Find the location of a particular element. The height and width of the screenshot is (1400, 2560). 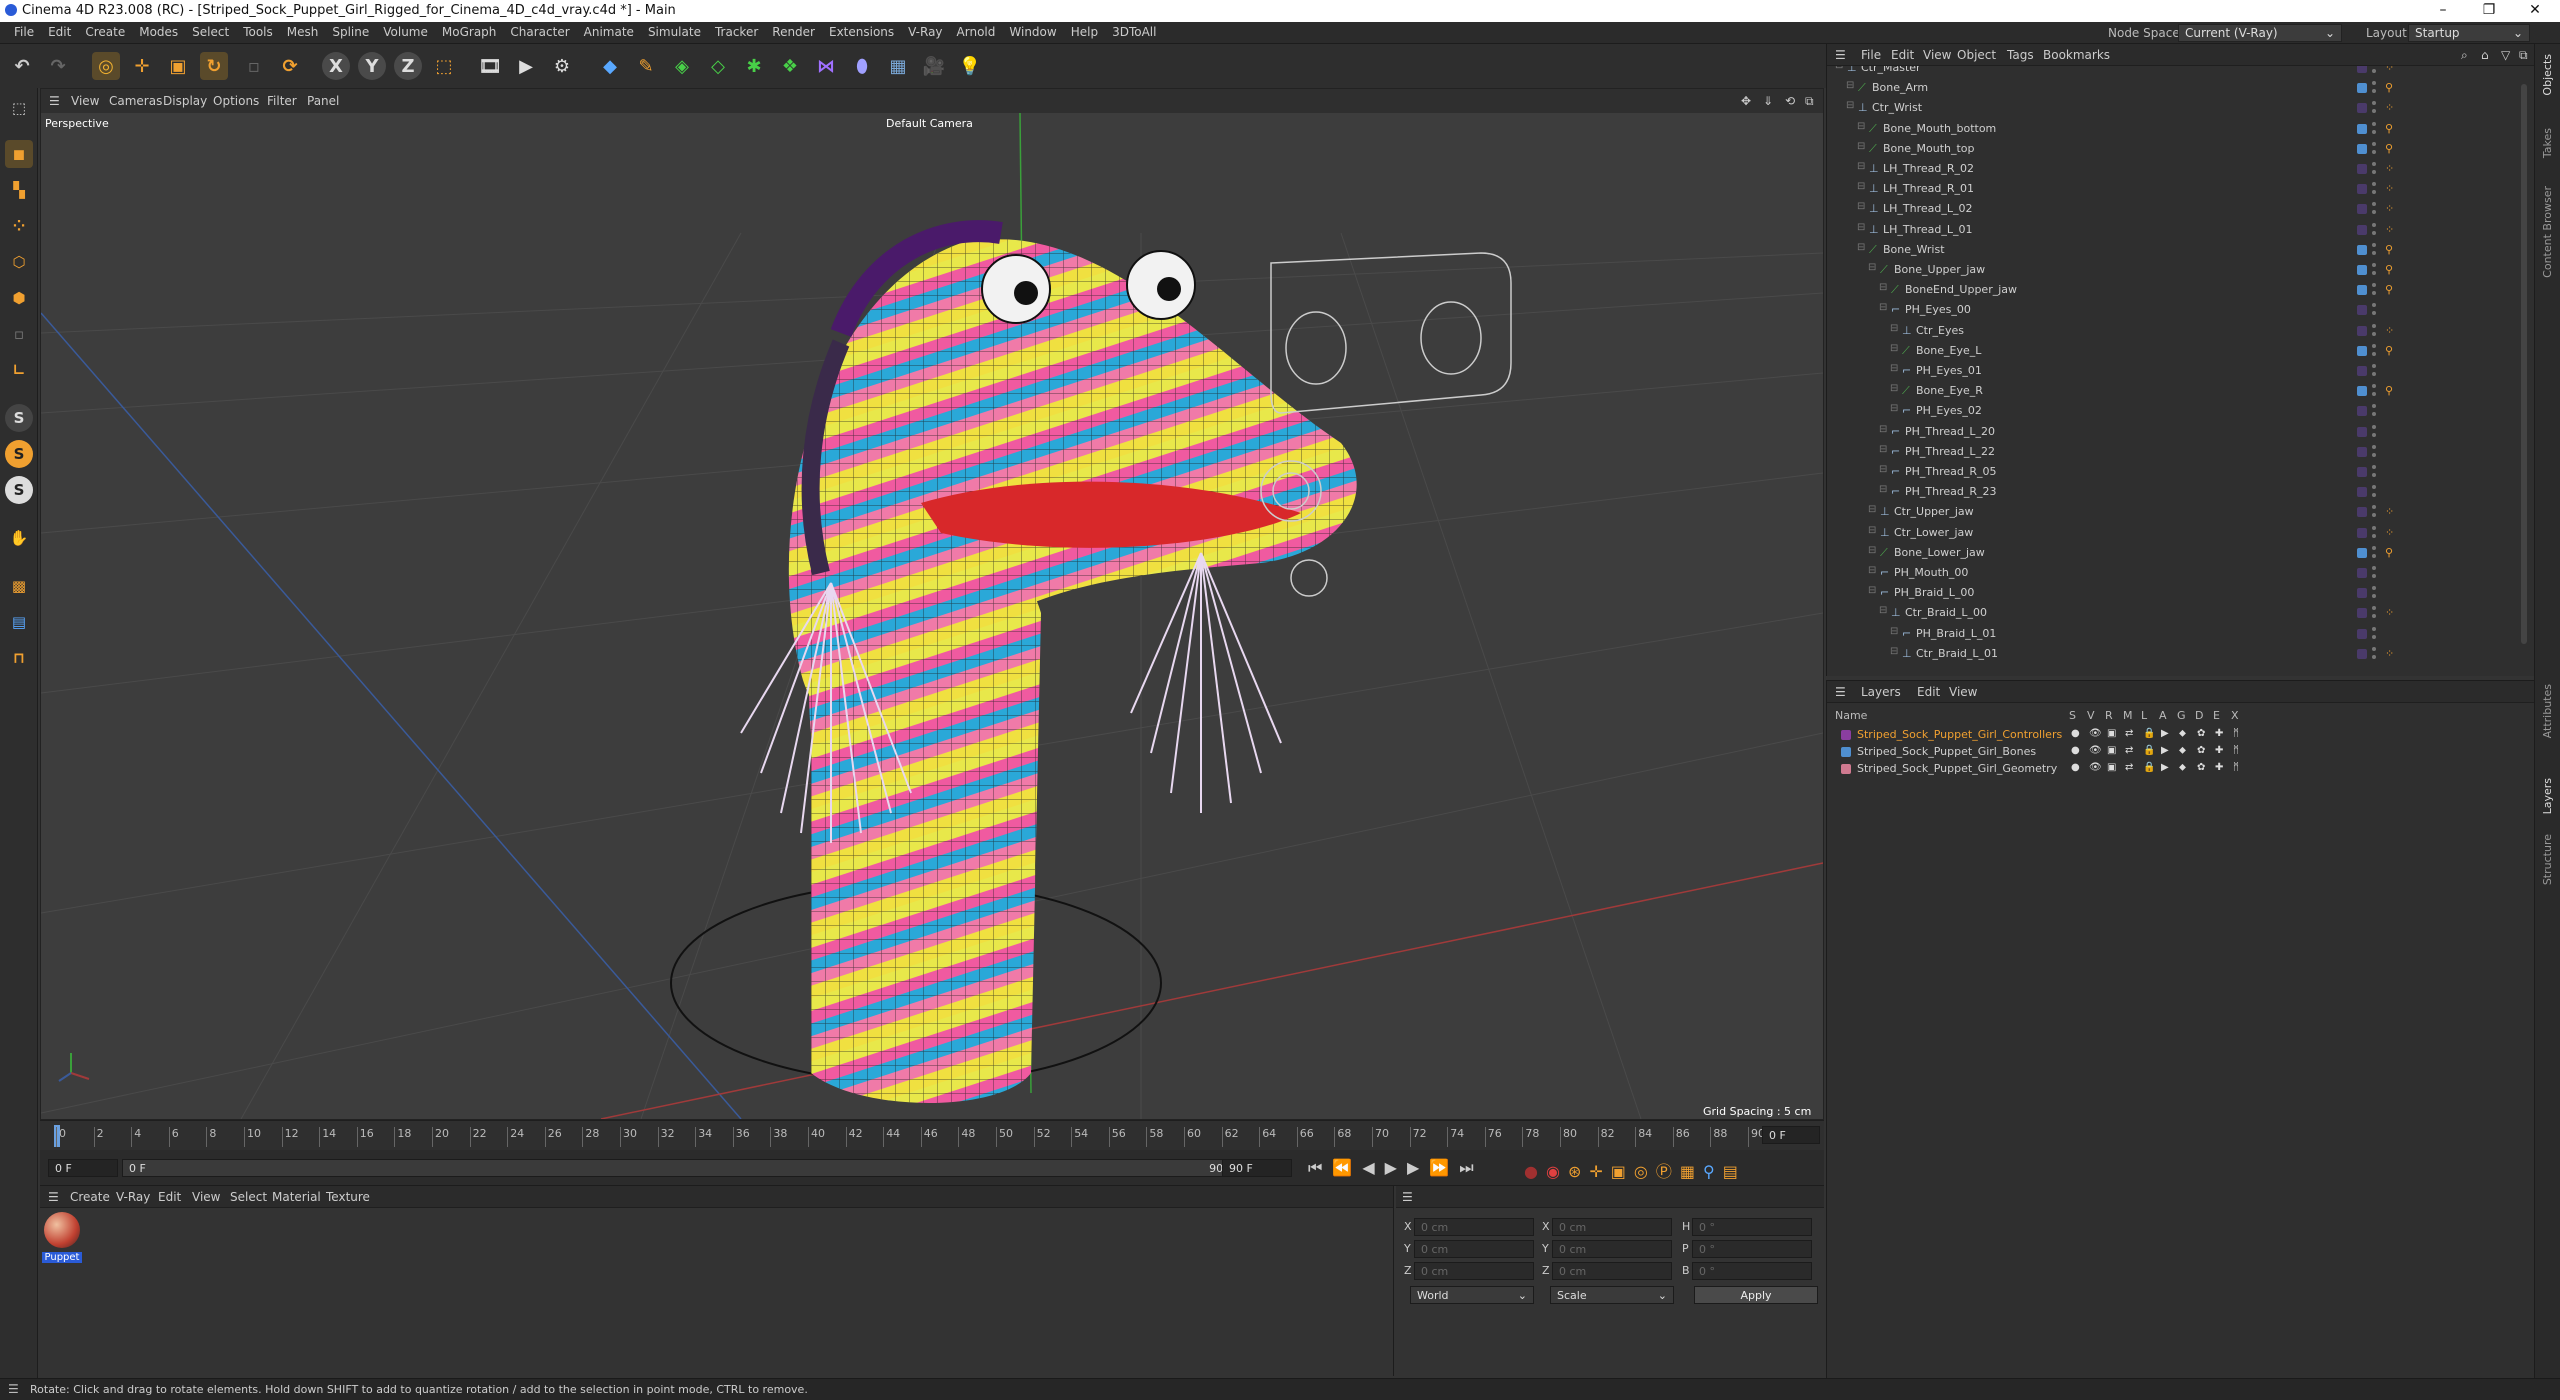

menu-create: Create is located at coordinates (105, 32).